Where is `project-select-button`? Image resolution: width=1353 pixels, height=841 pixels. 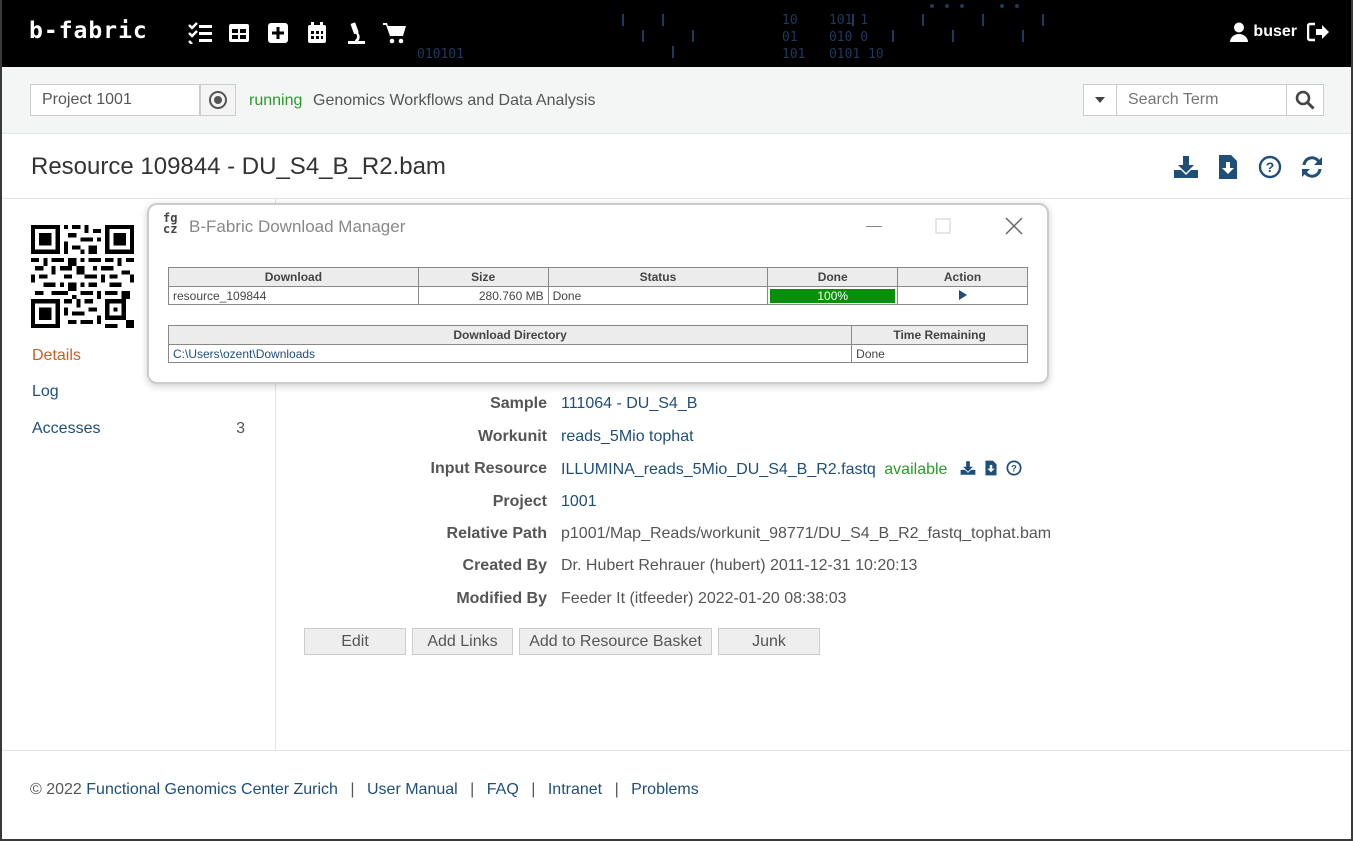
project-select-button is located at coordinates (218, 100).